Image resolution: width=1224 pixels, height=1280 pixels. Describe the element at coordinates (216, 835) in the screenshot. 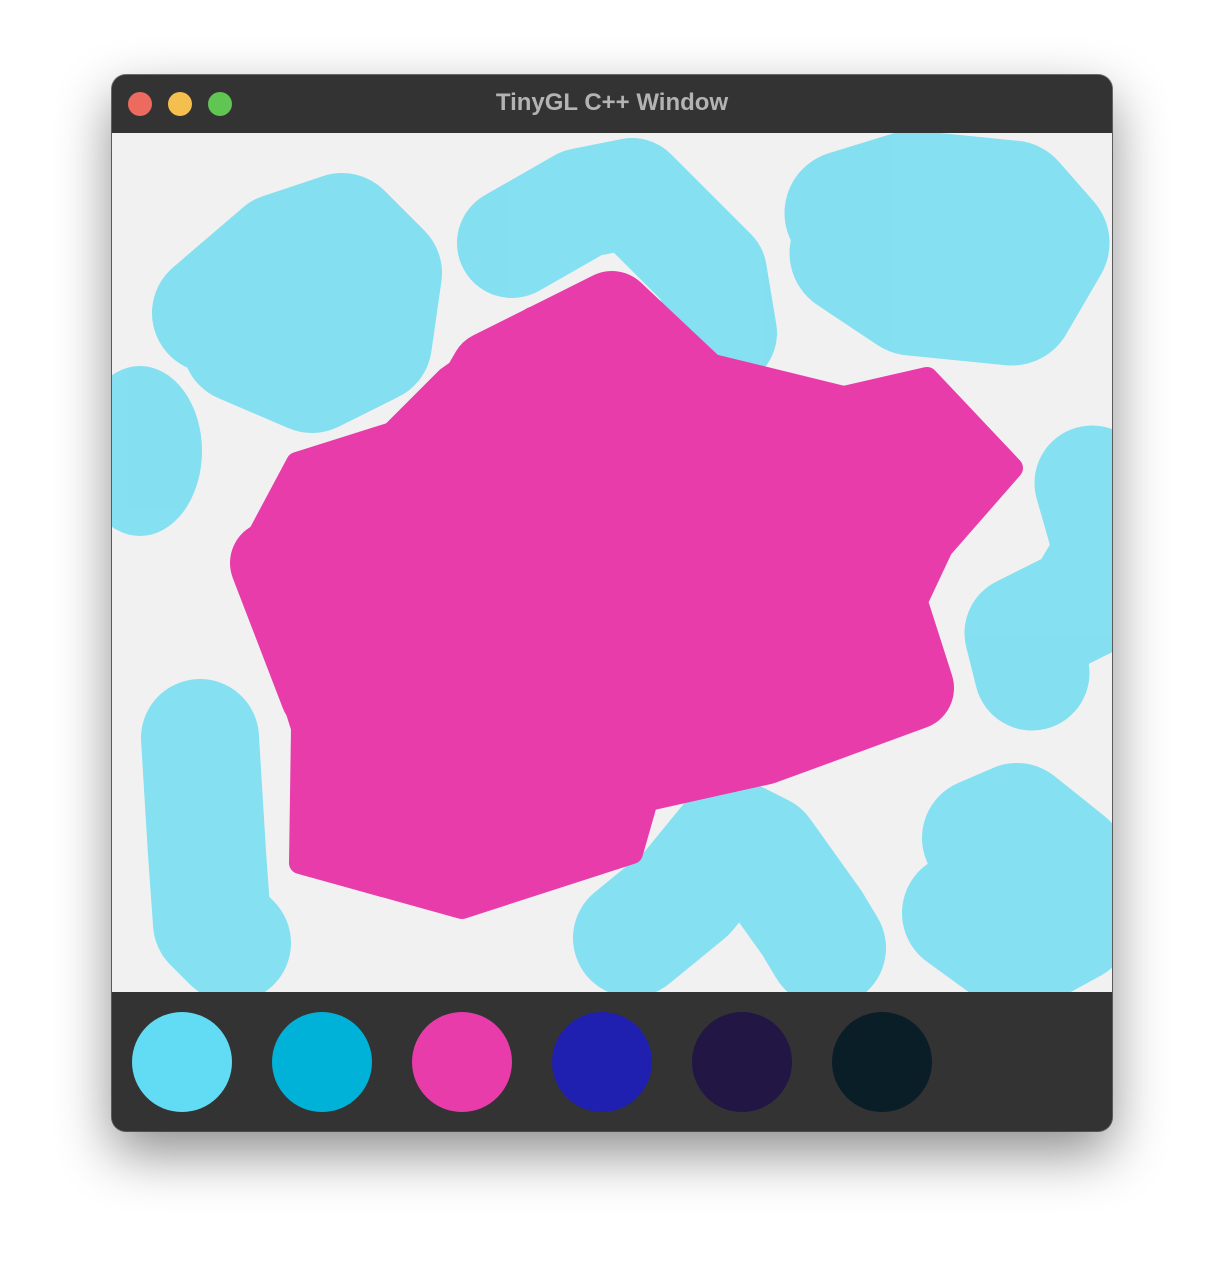

I see `cyan-stroke-bottom-left` at that location.